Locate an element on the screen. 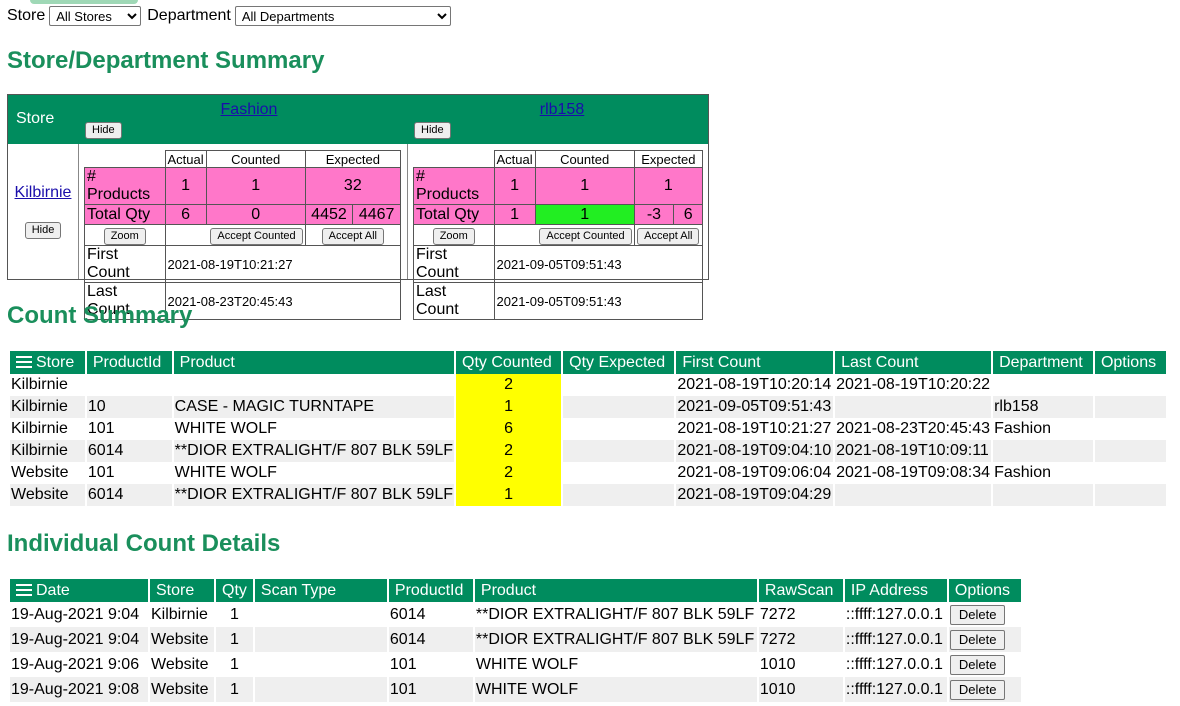  cell-productid: 6014 is located at coordinates (129, 495).